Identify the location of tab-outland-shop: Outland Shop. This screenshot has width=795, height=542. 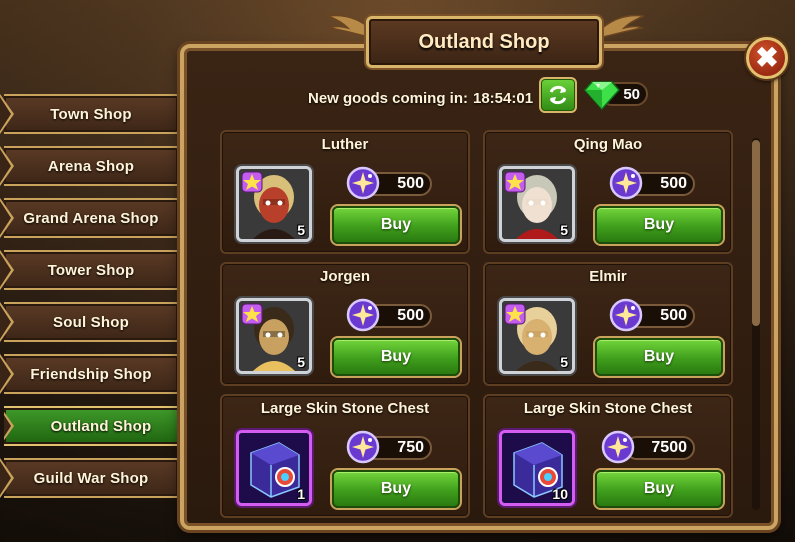
(102, 426).